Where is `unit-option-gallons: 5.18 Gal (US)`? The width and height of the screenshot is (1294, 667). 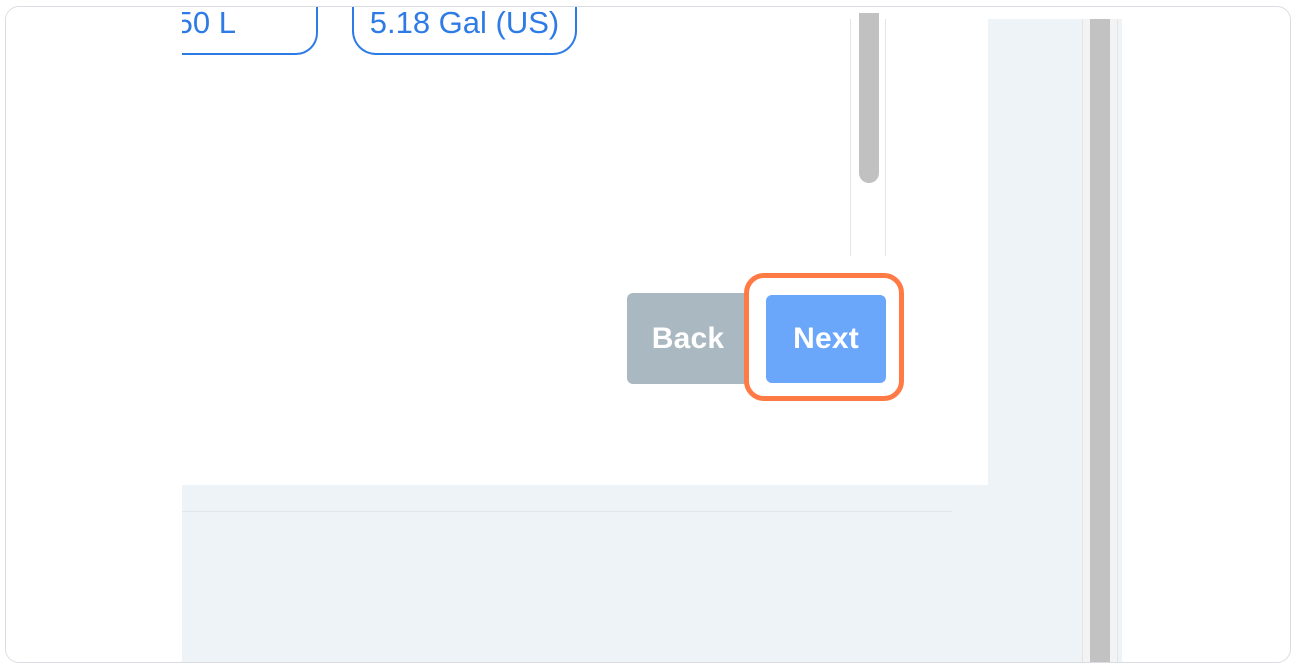
unit-option-gallons: 5.18 Gal (US) is located at coordinates (464, 30).